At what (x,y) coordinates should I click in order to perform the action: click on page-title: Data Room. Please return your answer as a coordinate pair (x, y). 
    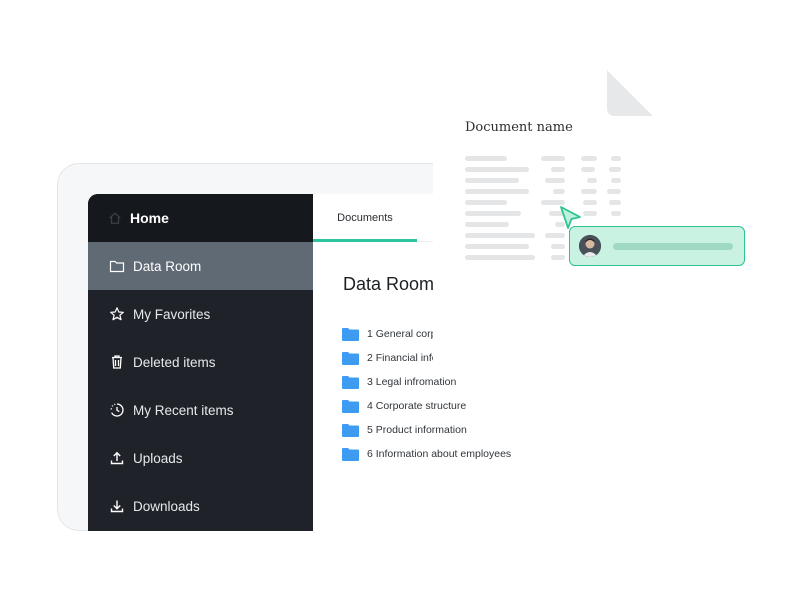
    Looking at the image, I should click on (389, 284).